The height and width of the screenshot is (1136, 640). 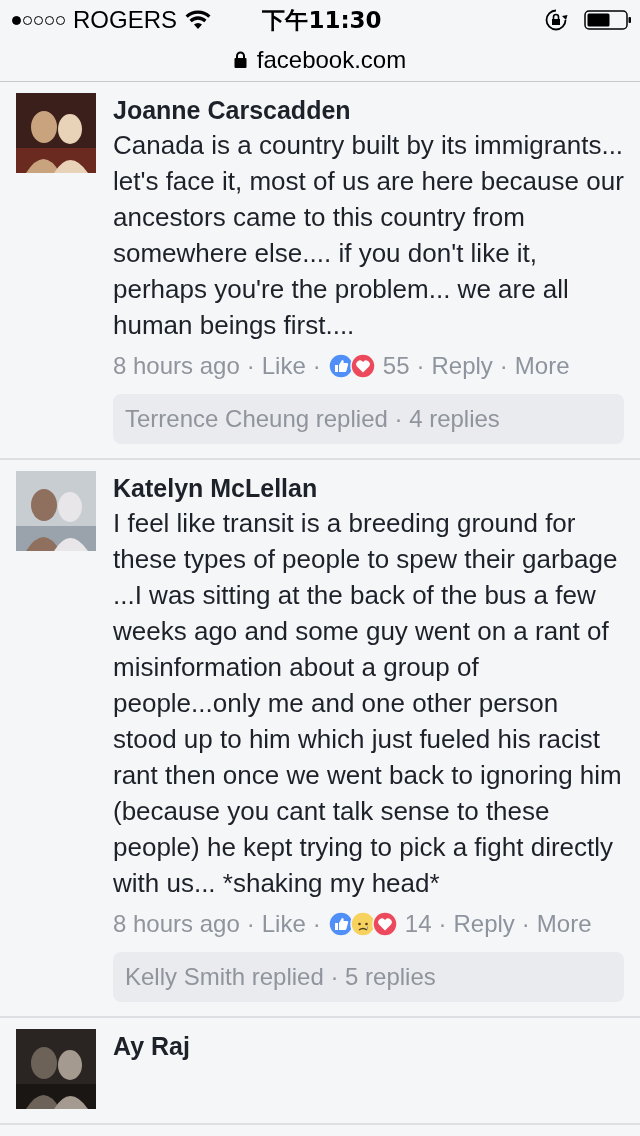 What do you see at coordinates (151, 1046) in the screenshot?
I see `author-name: Ay Raj` at bounding box center [151, 1046].